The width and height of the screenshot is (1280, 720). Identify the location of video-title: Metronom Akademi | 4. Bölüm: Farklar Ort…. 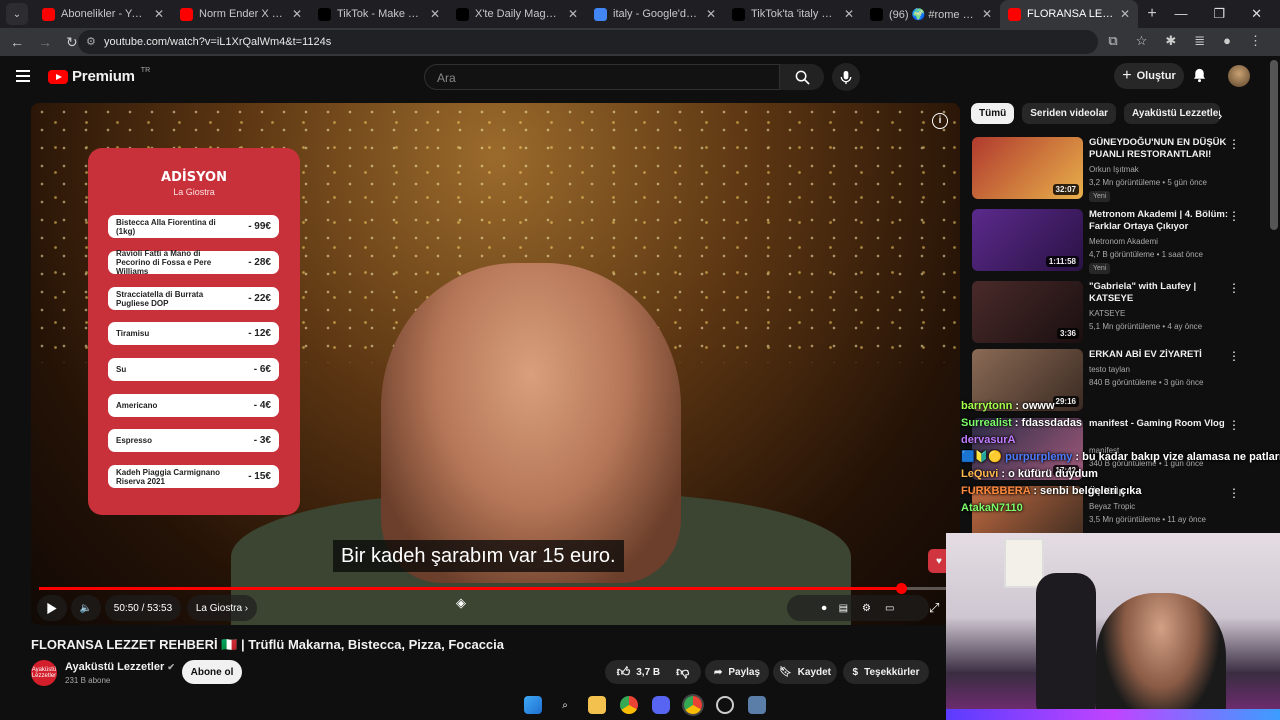
(1164, 221).